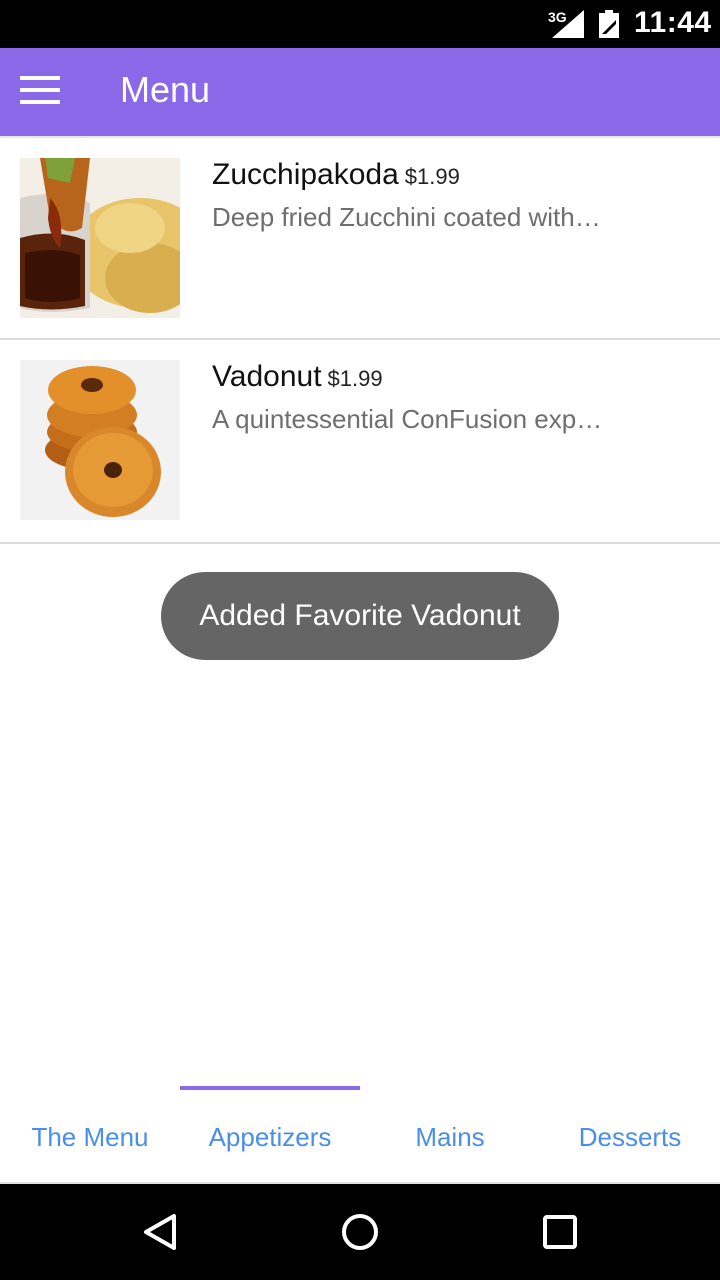 Image resolution: width=720 pixels, height=1280 pixels. I want to click on tab-the-menu: The Menu, so click(90, 1132).